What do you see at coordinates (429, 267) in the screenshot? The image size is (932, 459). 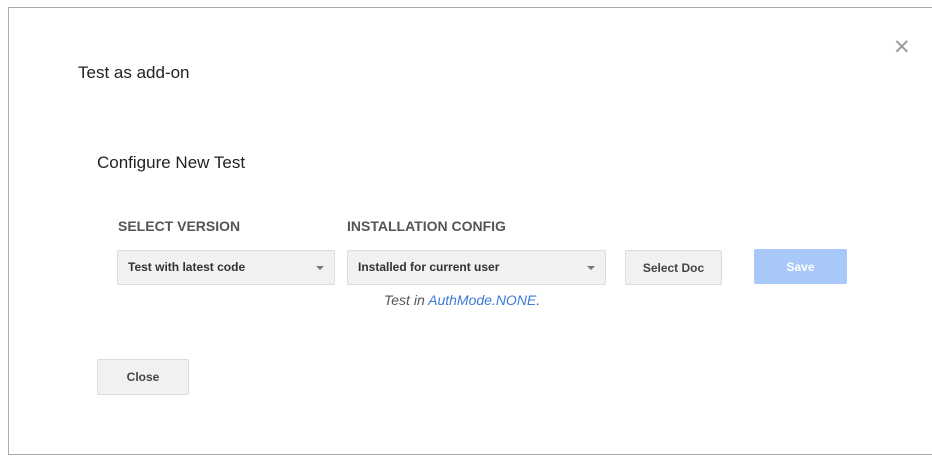 I see `installation-config-value: Installed for current user` at bounding box center [429, 267].